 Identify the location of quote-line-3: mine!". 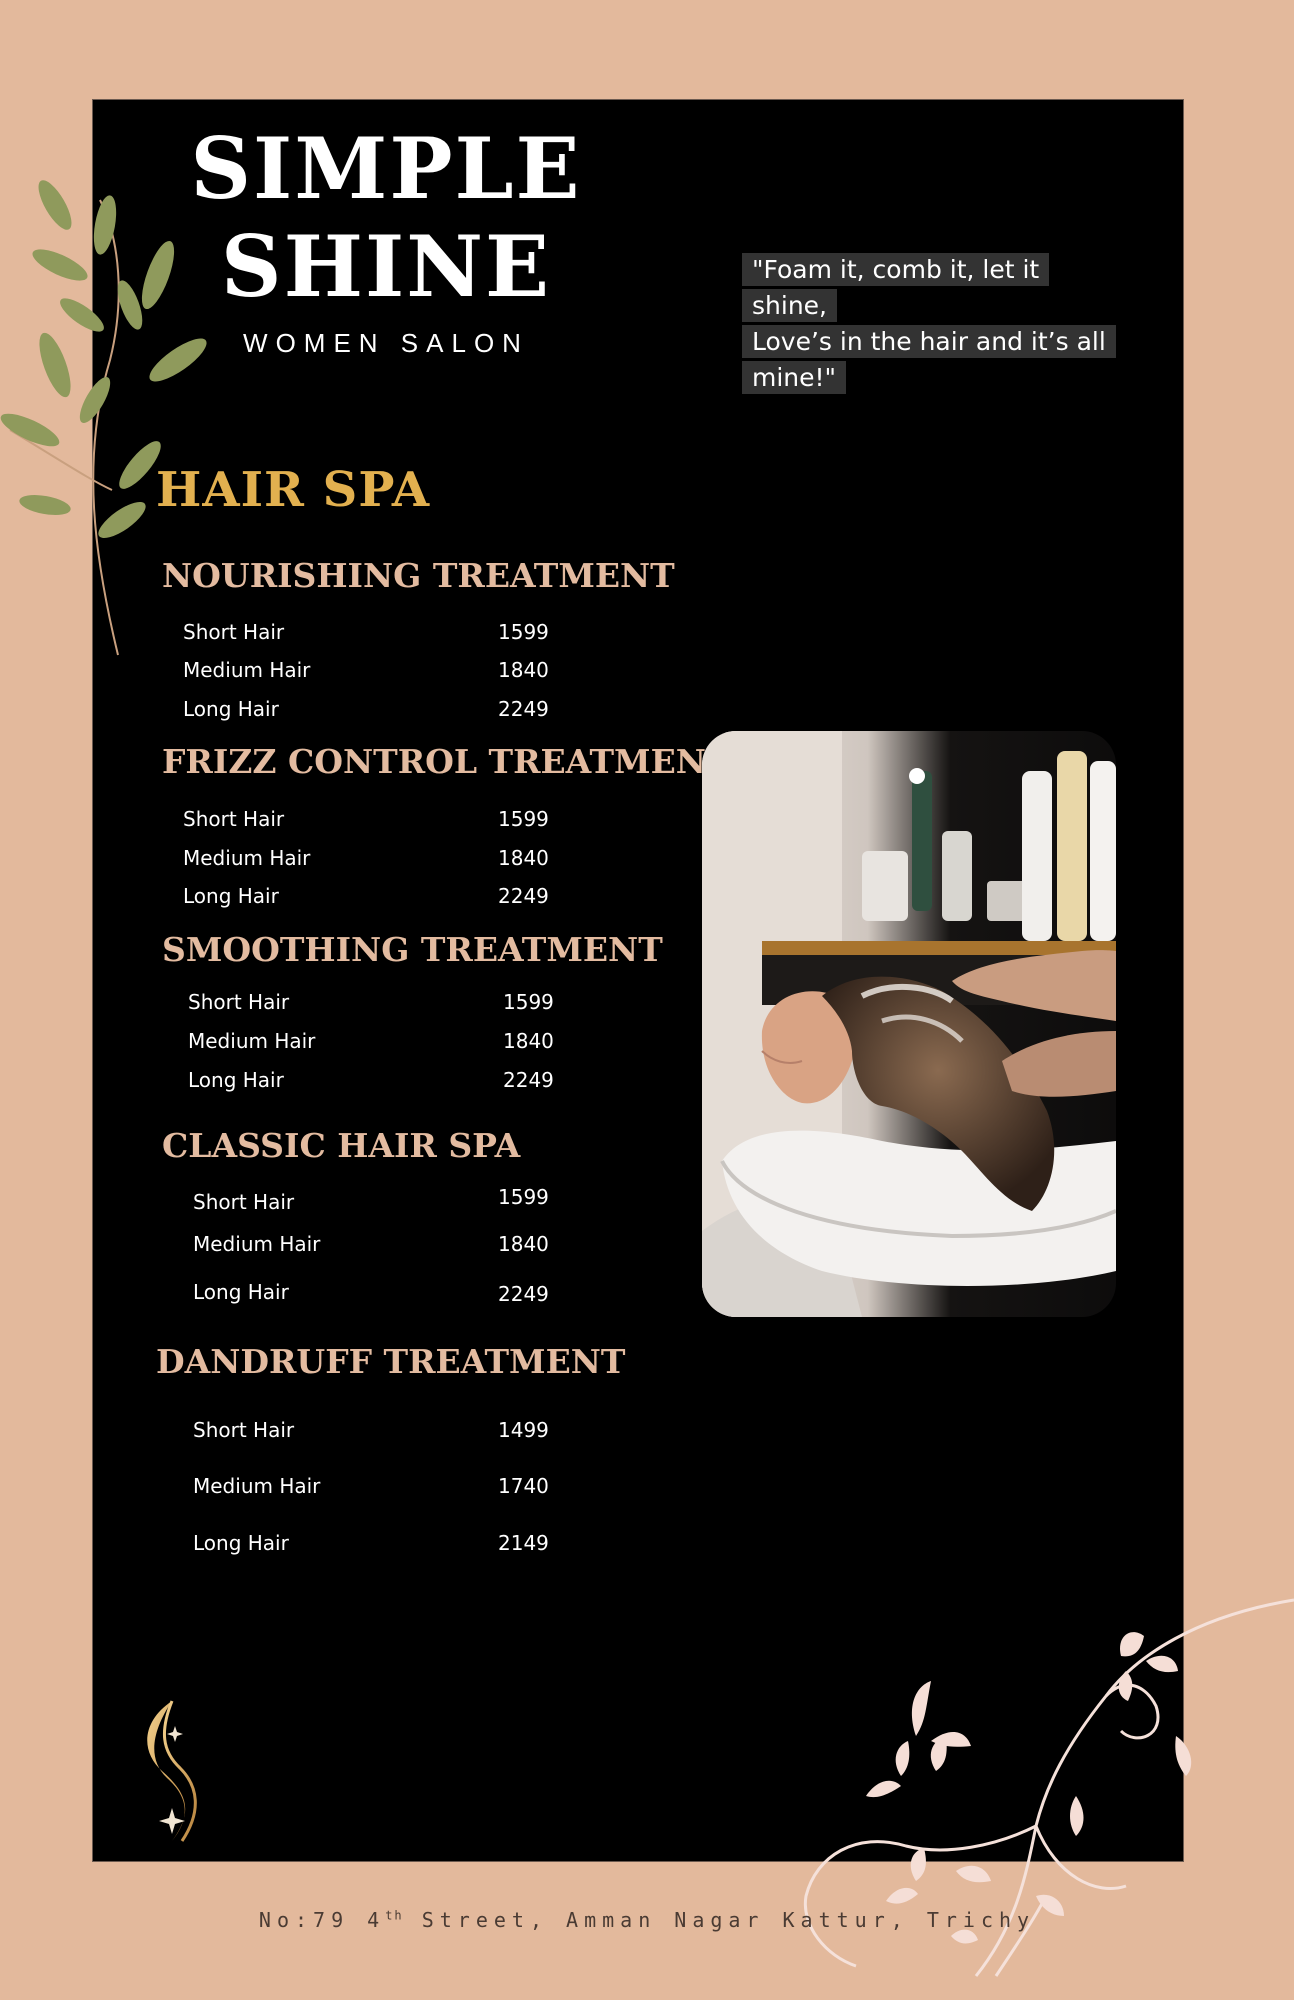
(794, 377).